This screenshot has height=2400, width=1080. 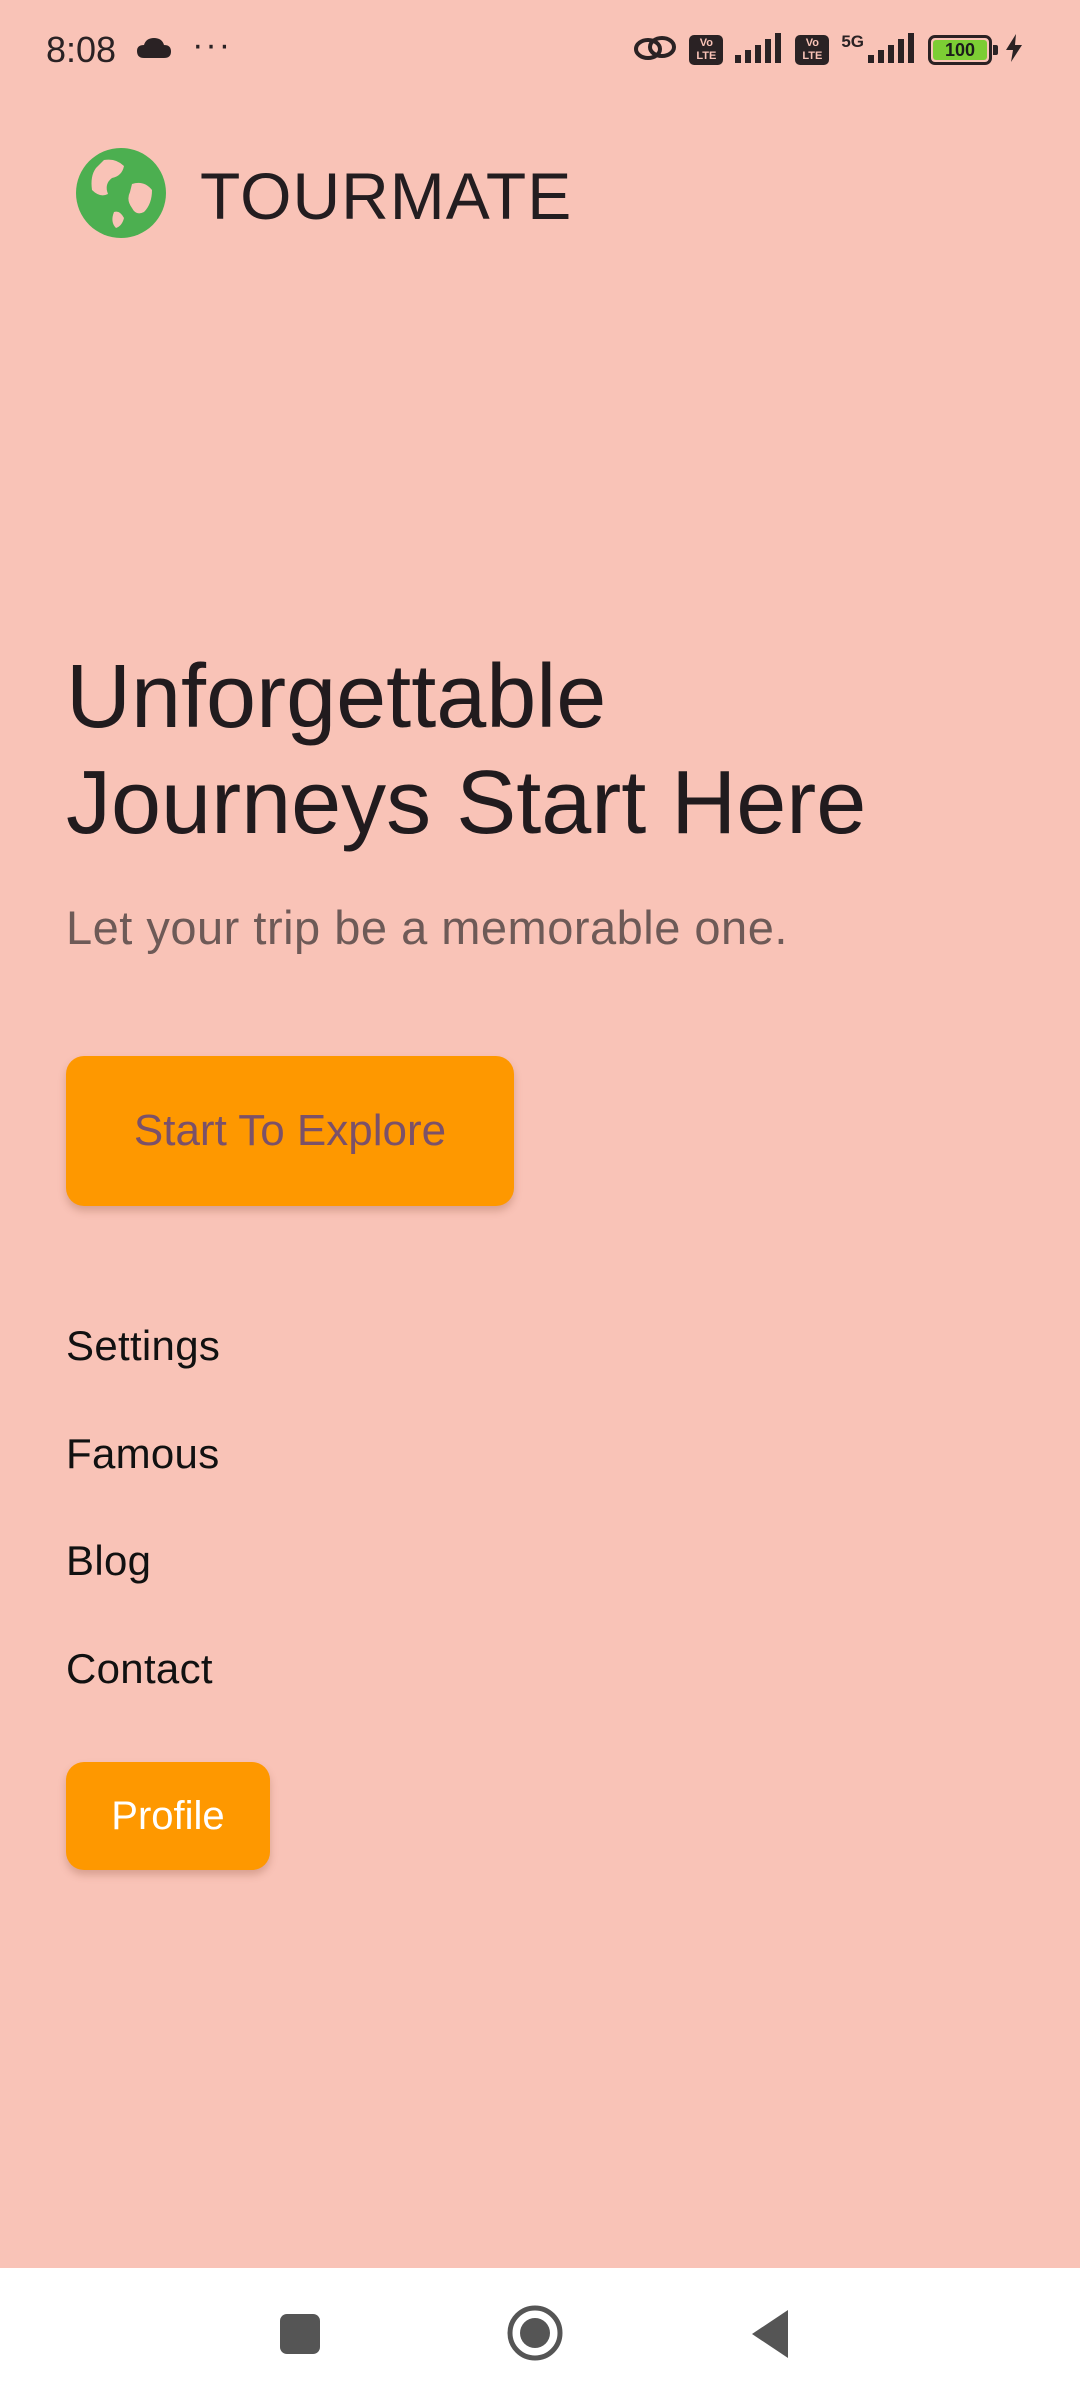 What do you see at coordinates (212, 44) in the screenshot?
I see `more-notifications-icon: ···` at bounding box center [212, 44].